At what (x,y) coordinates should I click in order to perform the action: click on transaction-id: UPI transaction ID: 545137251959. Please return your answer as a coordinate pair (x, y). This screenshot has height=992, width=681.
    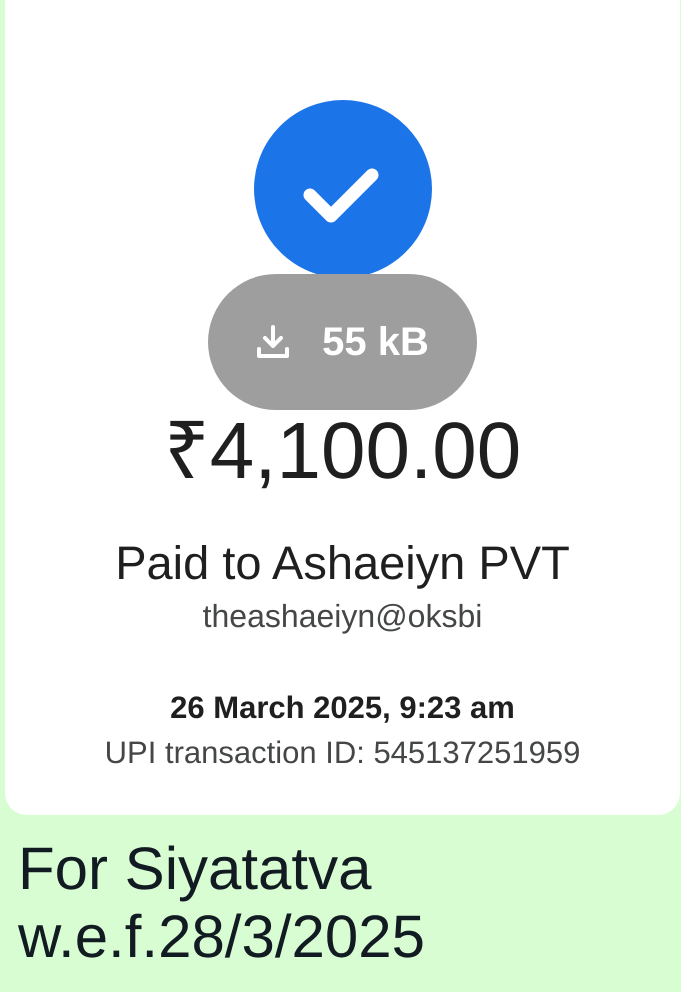
    Looking at the image, I should click on (342, 752).